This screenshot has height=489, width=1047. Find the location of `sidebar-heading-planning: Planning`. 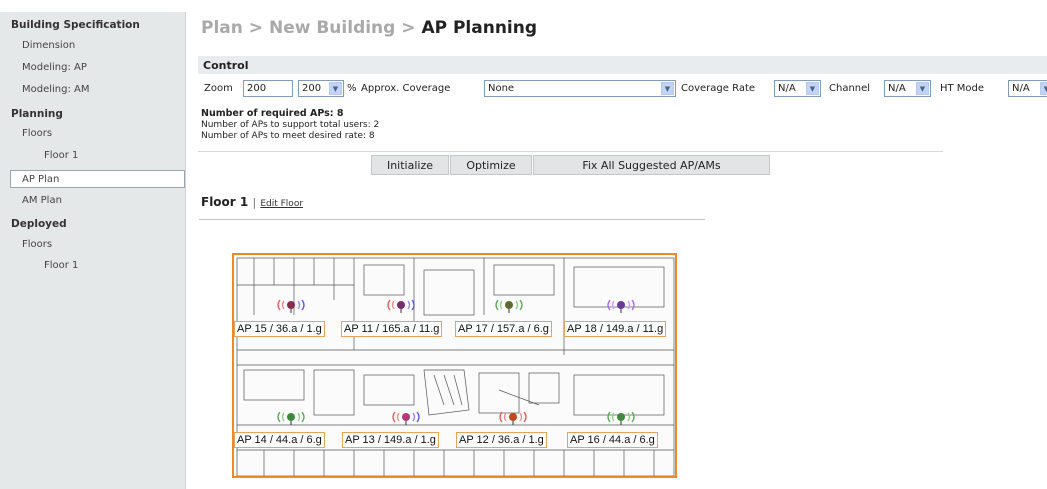

sidebar-heading-planning: Planning is located at coordinates (37, 114).